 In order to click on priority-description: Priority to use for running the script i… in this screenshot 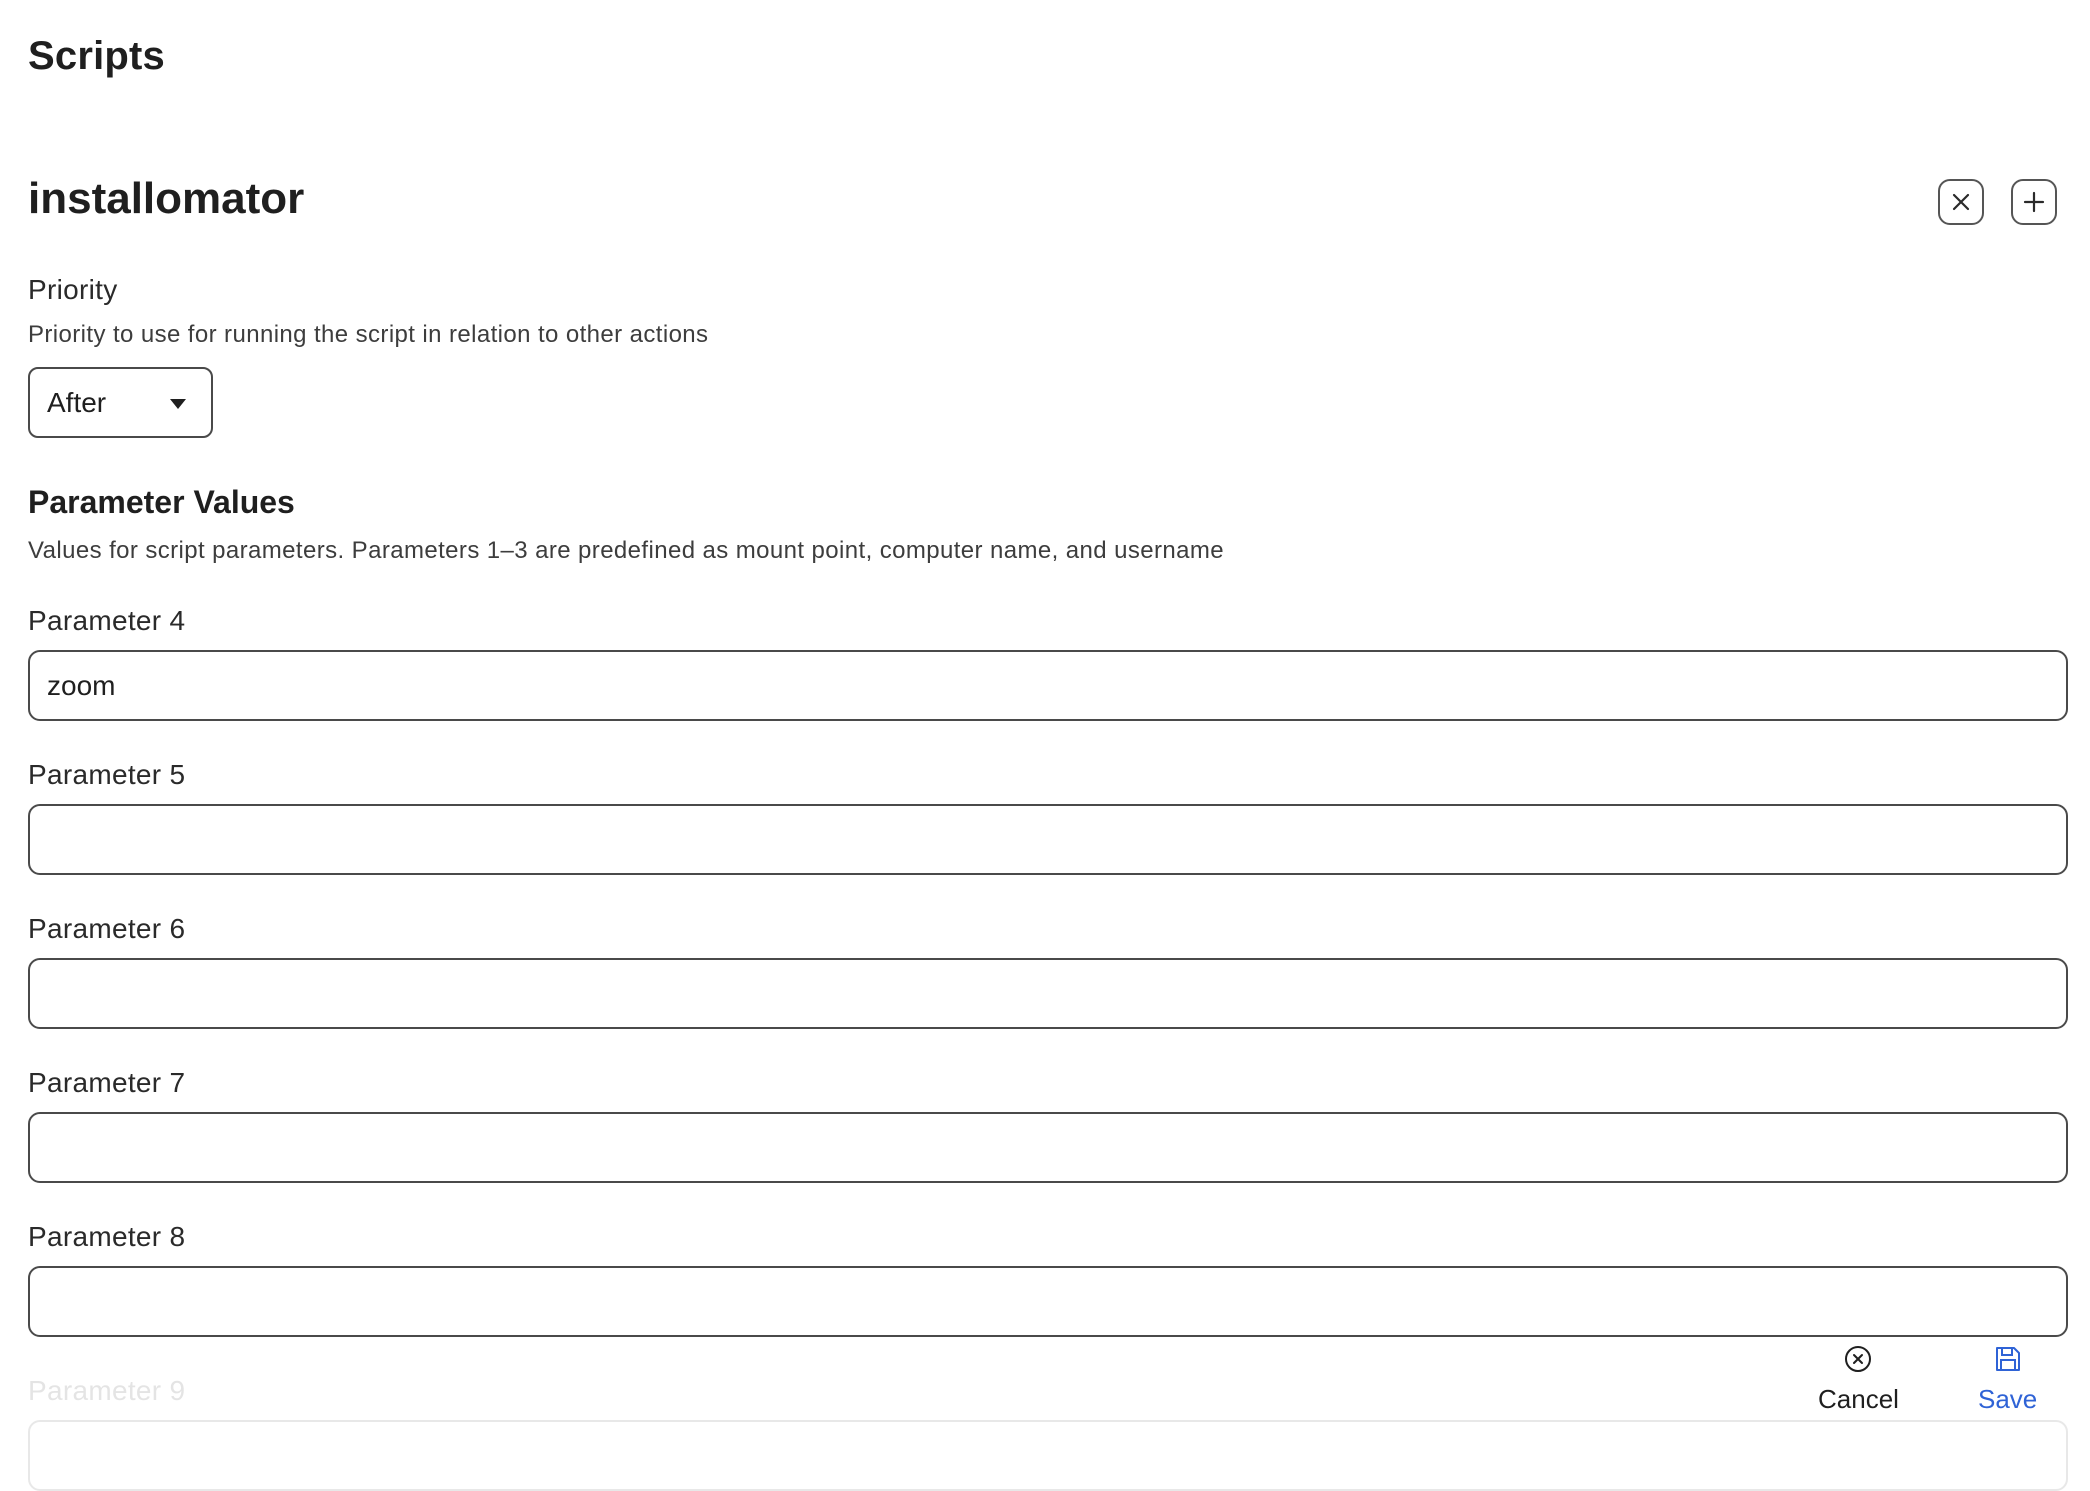, I will do `click(368, 334)`.